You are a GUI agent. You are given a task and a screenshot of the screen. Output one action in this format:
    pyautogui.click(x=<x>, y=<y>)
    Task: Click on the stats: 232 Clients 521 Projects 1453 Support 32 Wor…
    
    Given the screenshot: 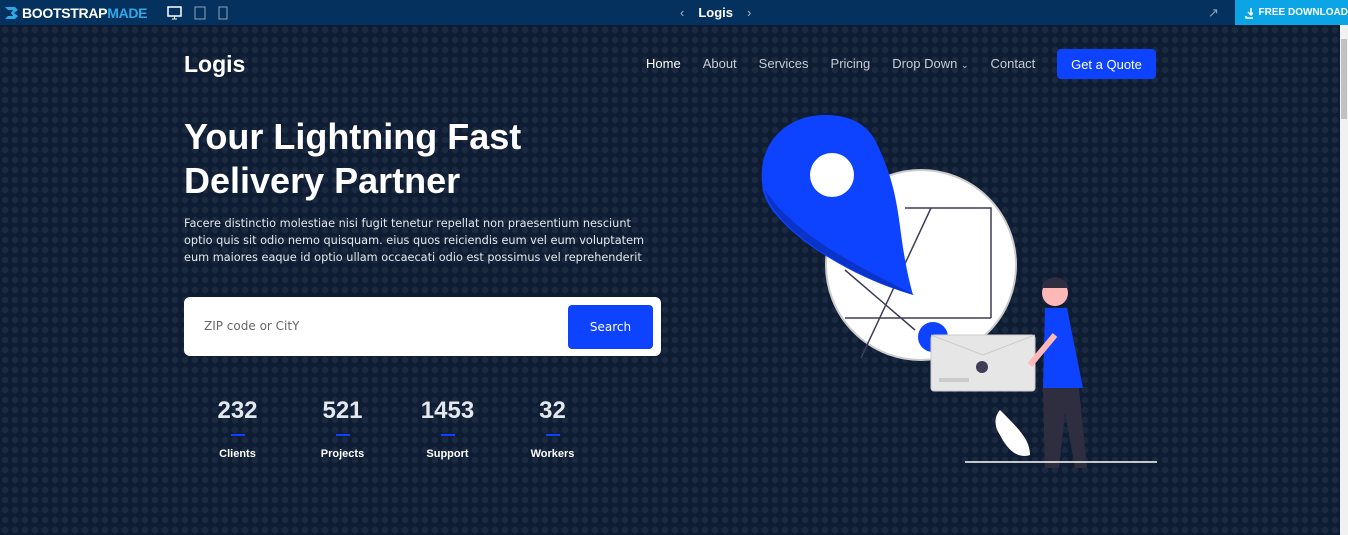 What is the action you would take?
    pyautogui.click(x=399, y=428)
    